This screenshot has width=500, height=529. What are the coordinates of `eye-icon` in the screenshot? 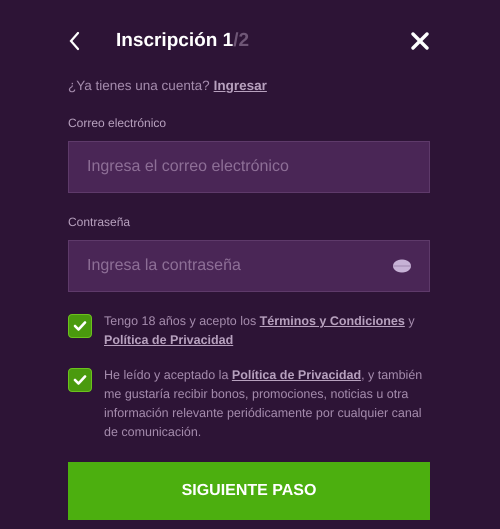 It's located at (402, 266).